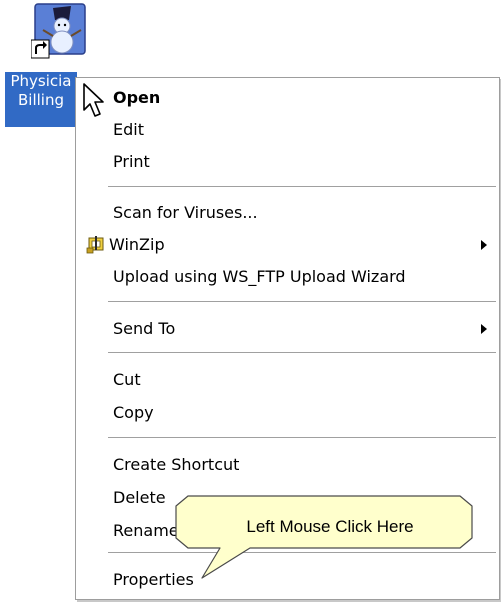 The width and height of the screenshot is (501, 606). What do you see at coordinates (287, 98) in the screenshot?
I see `menu-item-open: Open` at bounding box center [287, 98].